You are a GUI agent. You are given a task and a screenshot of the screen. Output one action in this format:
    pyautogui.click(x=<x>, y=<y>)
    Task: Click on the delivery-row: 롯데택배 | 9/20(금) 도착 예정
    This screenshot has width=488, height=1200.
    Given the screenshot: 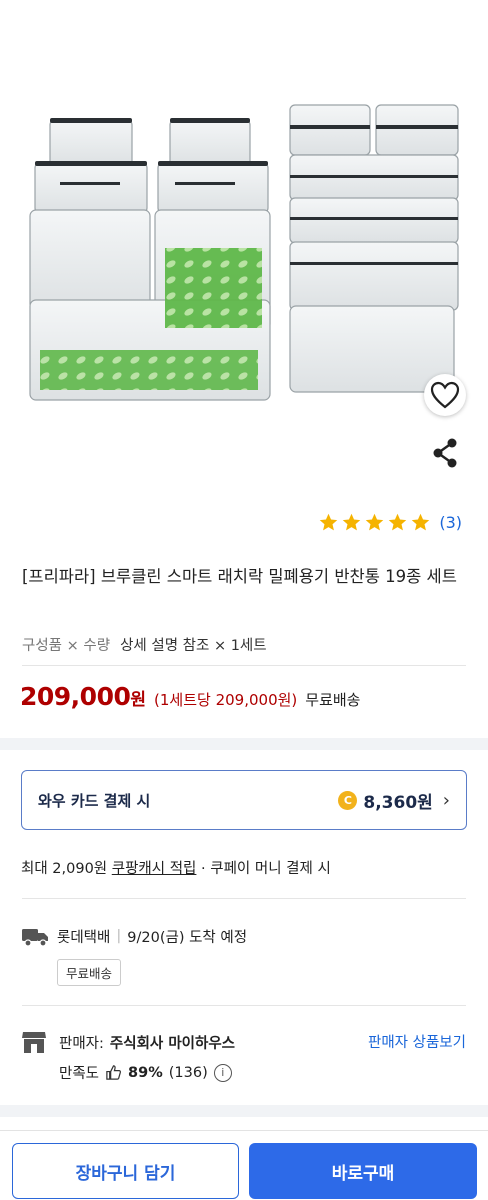 What is the action you would take?
    pyautogui.click(x=134, y=936)
    